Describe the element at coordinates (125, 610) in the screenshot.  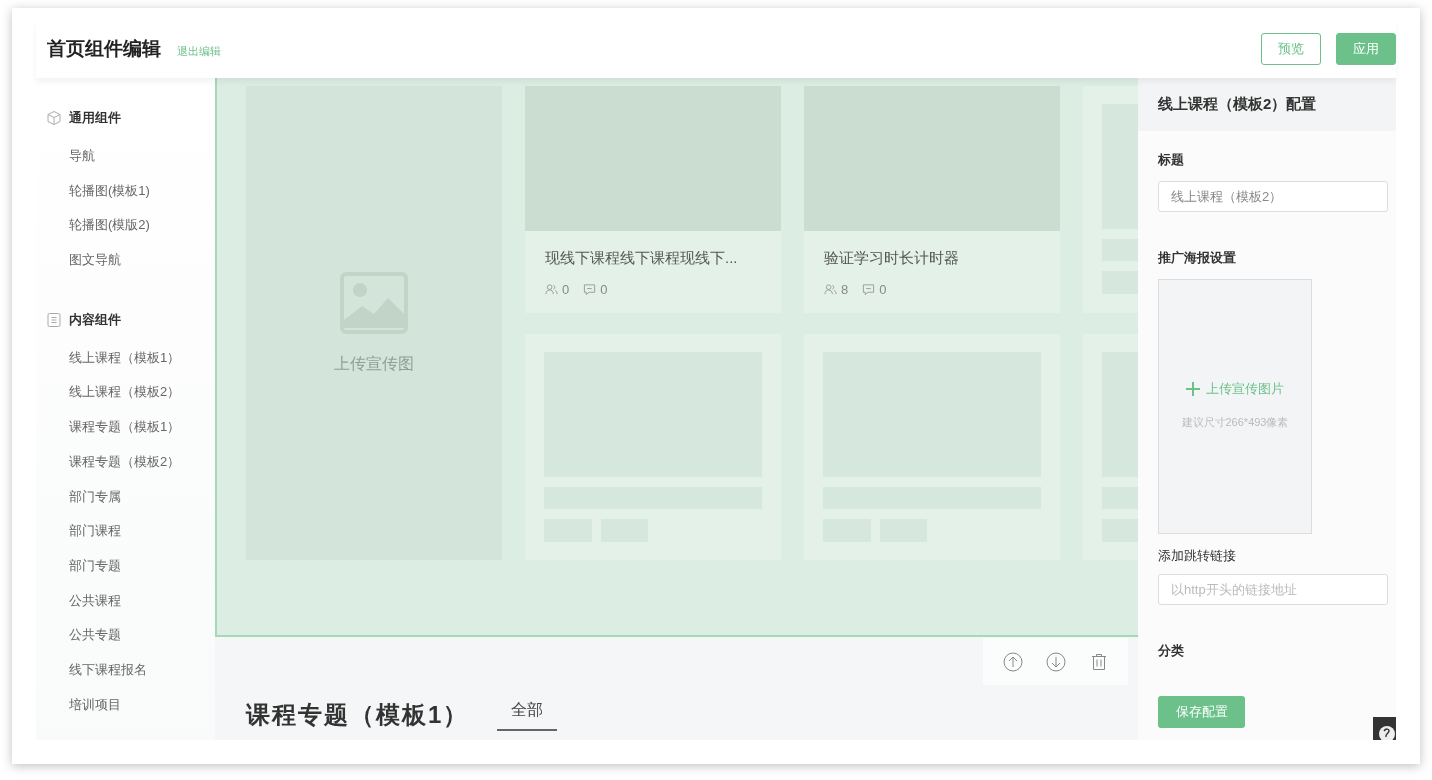
I see `component-item: 公共课程` at that location.